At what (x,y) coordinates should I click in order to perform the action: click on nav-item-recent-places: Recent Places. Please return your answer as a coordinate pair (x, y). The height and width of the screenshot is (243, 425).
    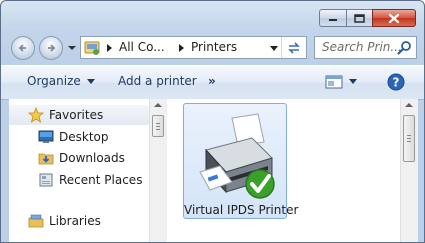
    Looking at the image, I should click on (79, 180).